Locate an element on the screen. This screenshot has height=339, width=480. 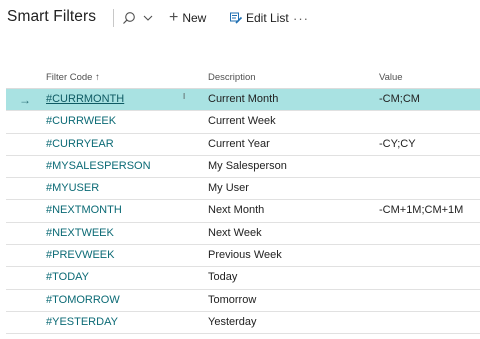
table-row: → #CURRMONTH ··· Current Month -CM;CM is located at coordinates (243, 100).